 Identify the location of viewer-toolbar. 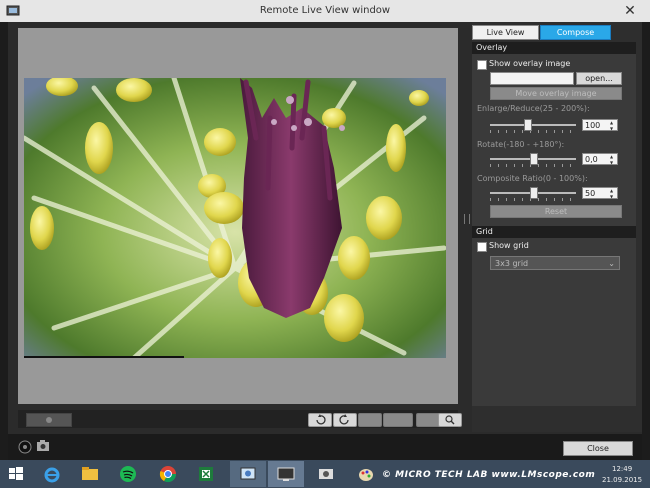
(240, 419).